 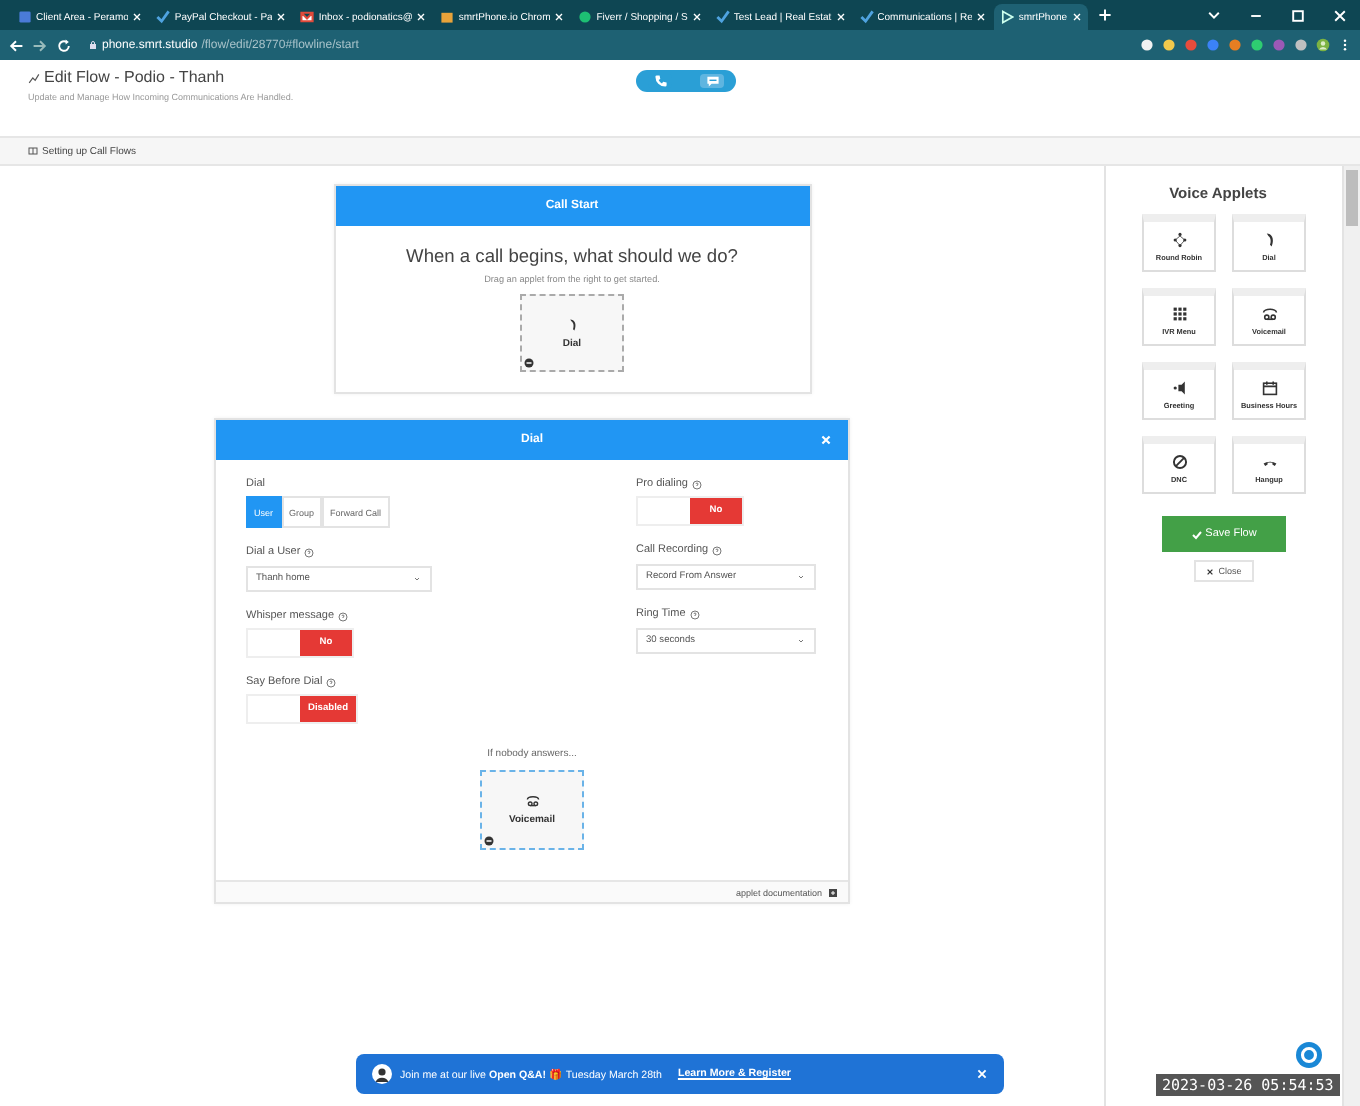 What do you see at coordinates (1196, 534) in the screenshot?
I see `check-icon` at bounding box center [1196, 534].